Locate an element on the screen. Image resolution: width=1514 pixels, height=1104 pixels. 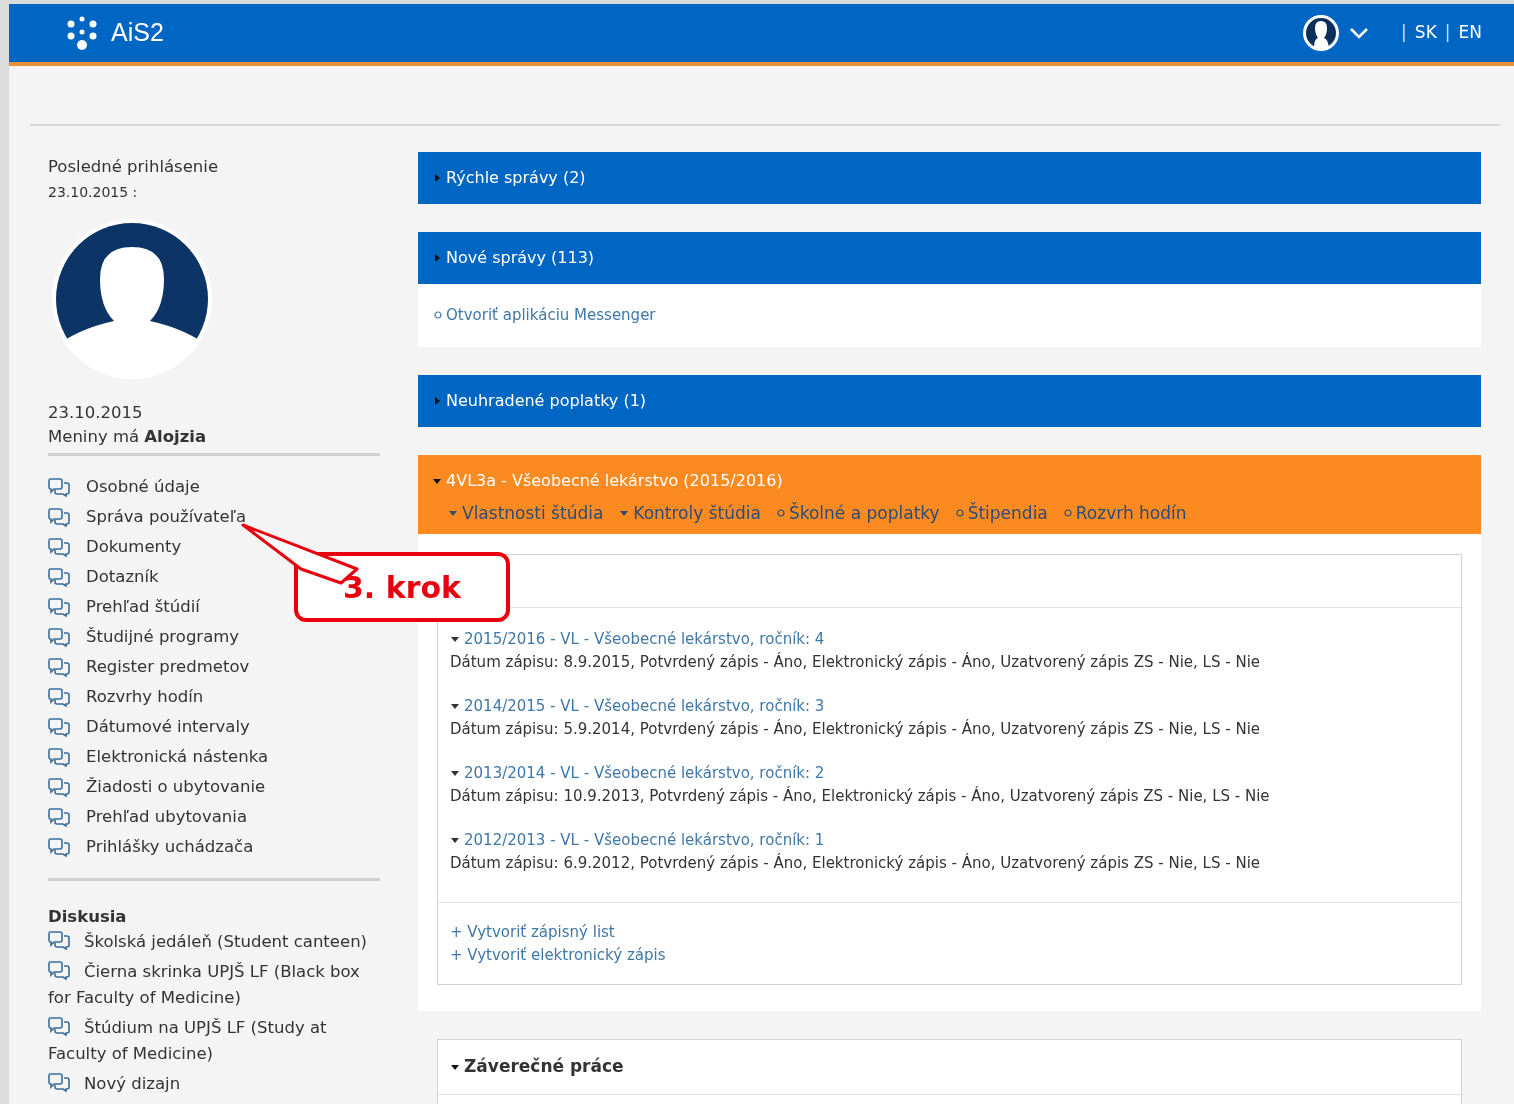
enrollment-link: 2012/2013 - VL - Všeobecné lekárstvo, ročník: 1 is located at coordinates (644, 840).